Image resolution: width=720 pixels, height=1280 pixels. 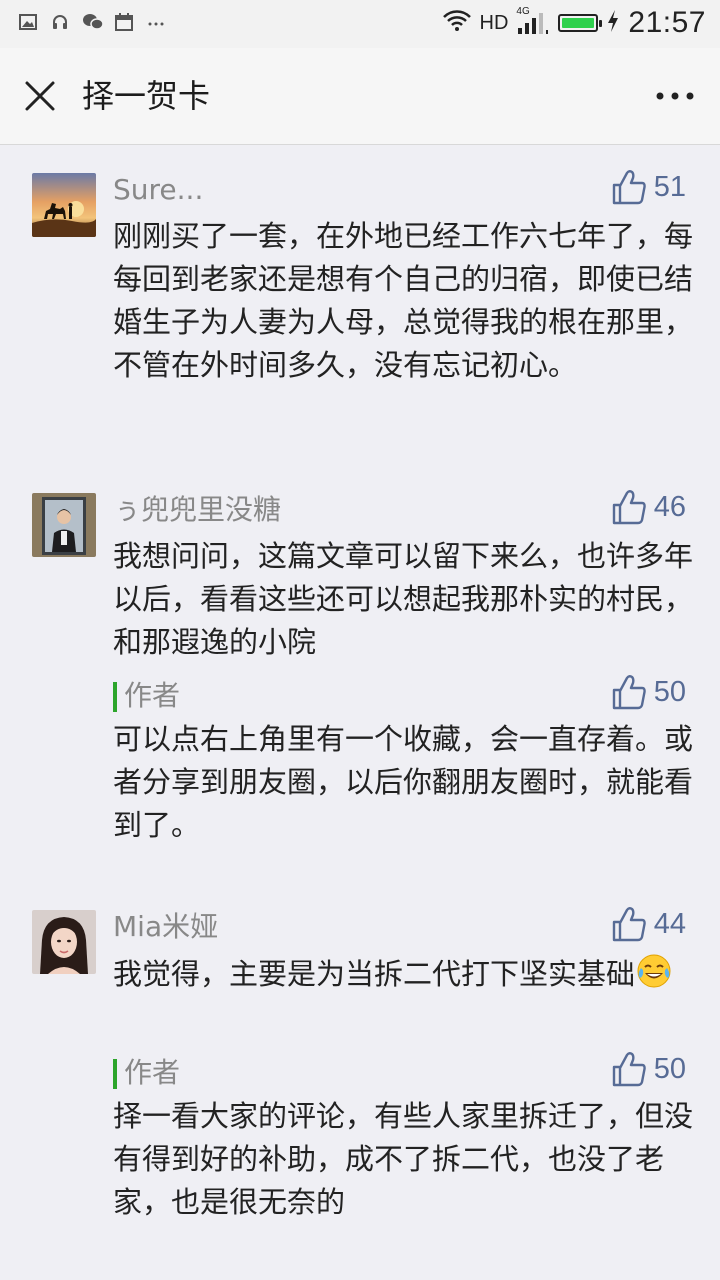 I want to click on signal-icon: 4G, so click(x=533, y=22).